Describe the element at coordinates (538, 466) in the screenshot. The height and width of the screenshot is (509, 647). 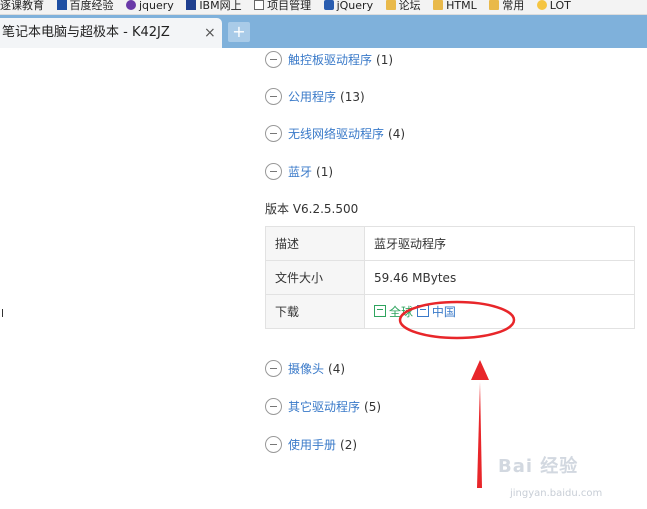
I see `watermark-logo: Bai 经验` at that location.